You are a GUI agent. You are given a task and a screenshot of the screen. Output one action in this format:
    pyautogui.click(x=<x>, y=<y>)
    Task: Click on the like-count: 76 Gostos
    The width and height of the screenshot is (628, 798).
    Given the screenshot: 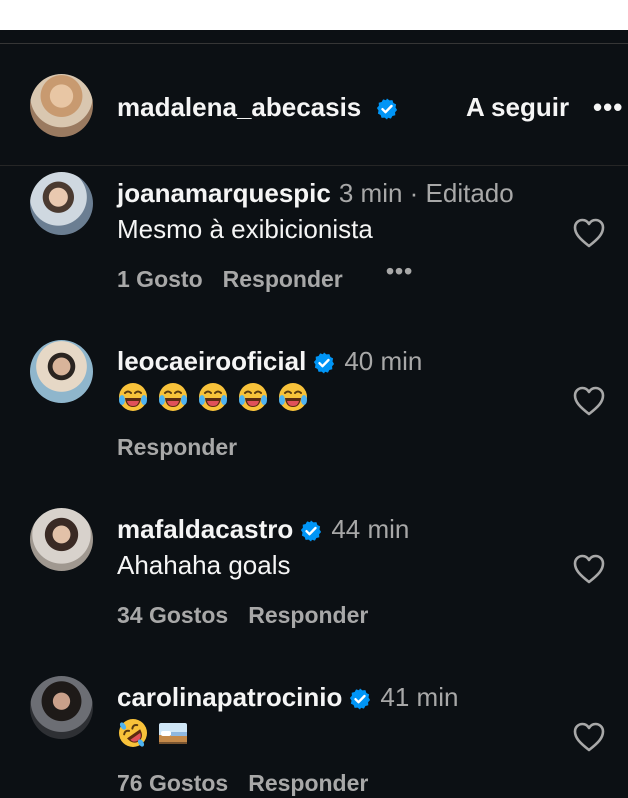 What is the action you would take?
    pyautogui.click(x=172, y=783)
    